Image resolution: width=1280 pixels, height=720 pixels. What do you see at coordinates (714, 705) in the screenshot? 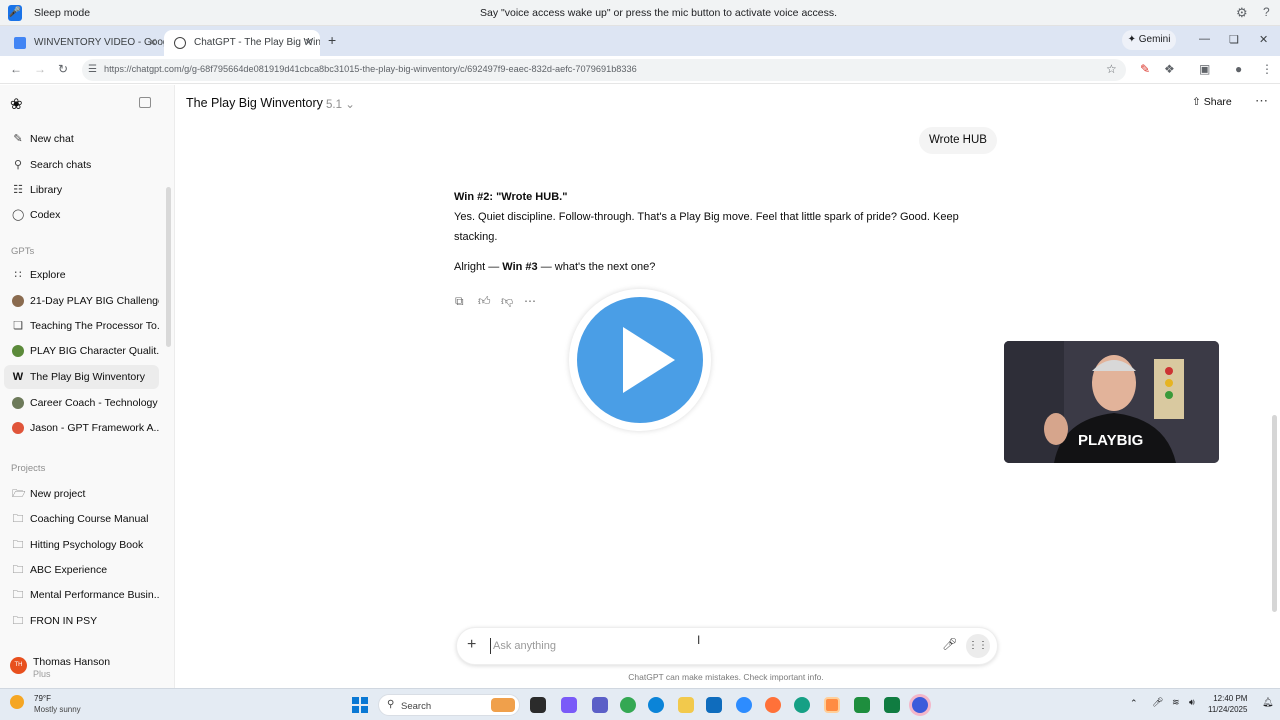
I see `outlook-icon` at bounding box center [714, 705].